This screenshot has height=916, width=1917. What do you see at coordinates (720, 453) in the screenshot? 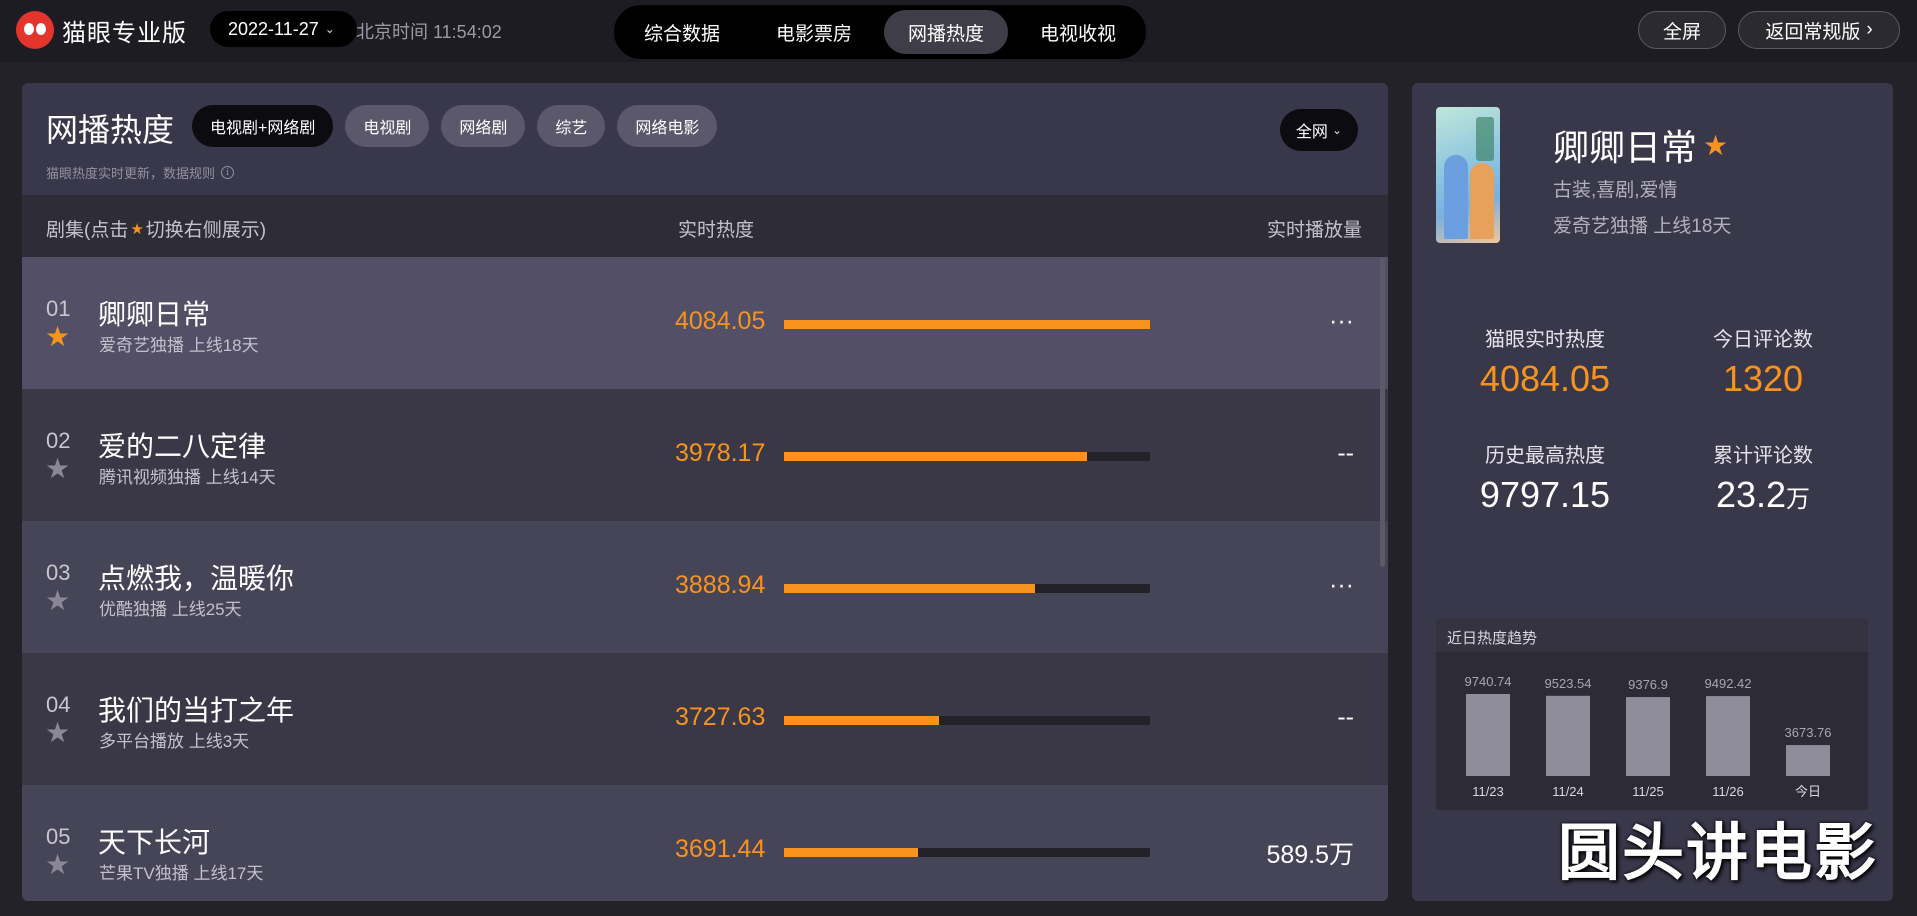
I see `heat-value: 3978.17` at bounding box center [720, 453].